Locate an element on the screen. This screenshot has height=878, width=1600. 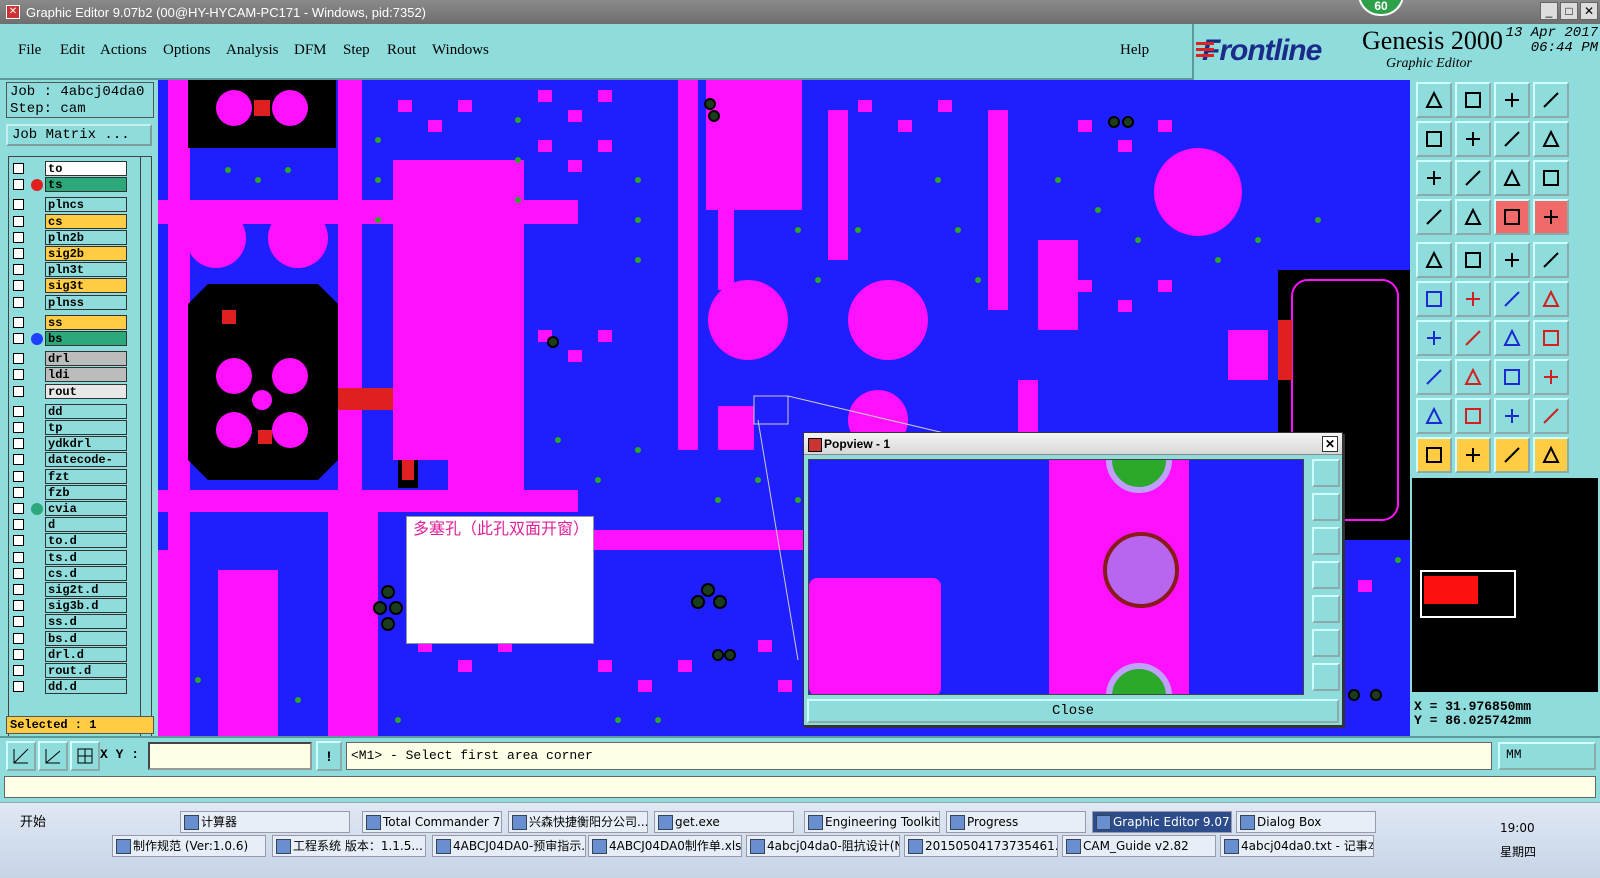
layer-row: ss is located at coordinates (69, 322).